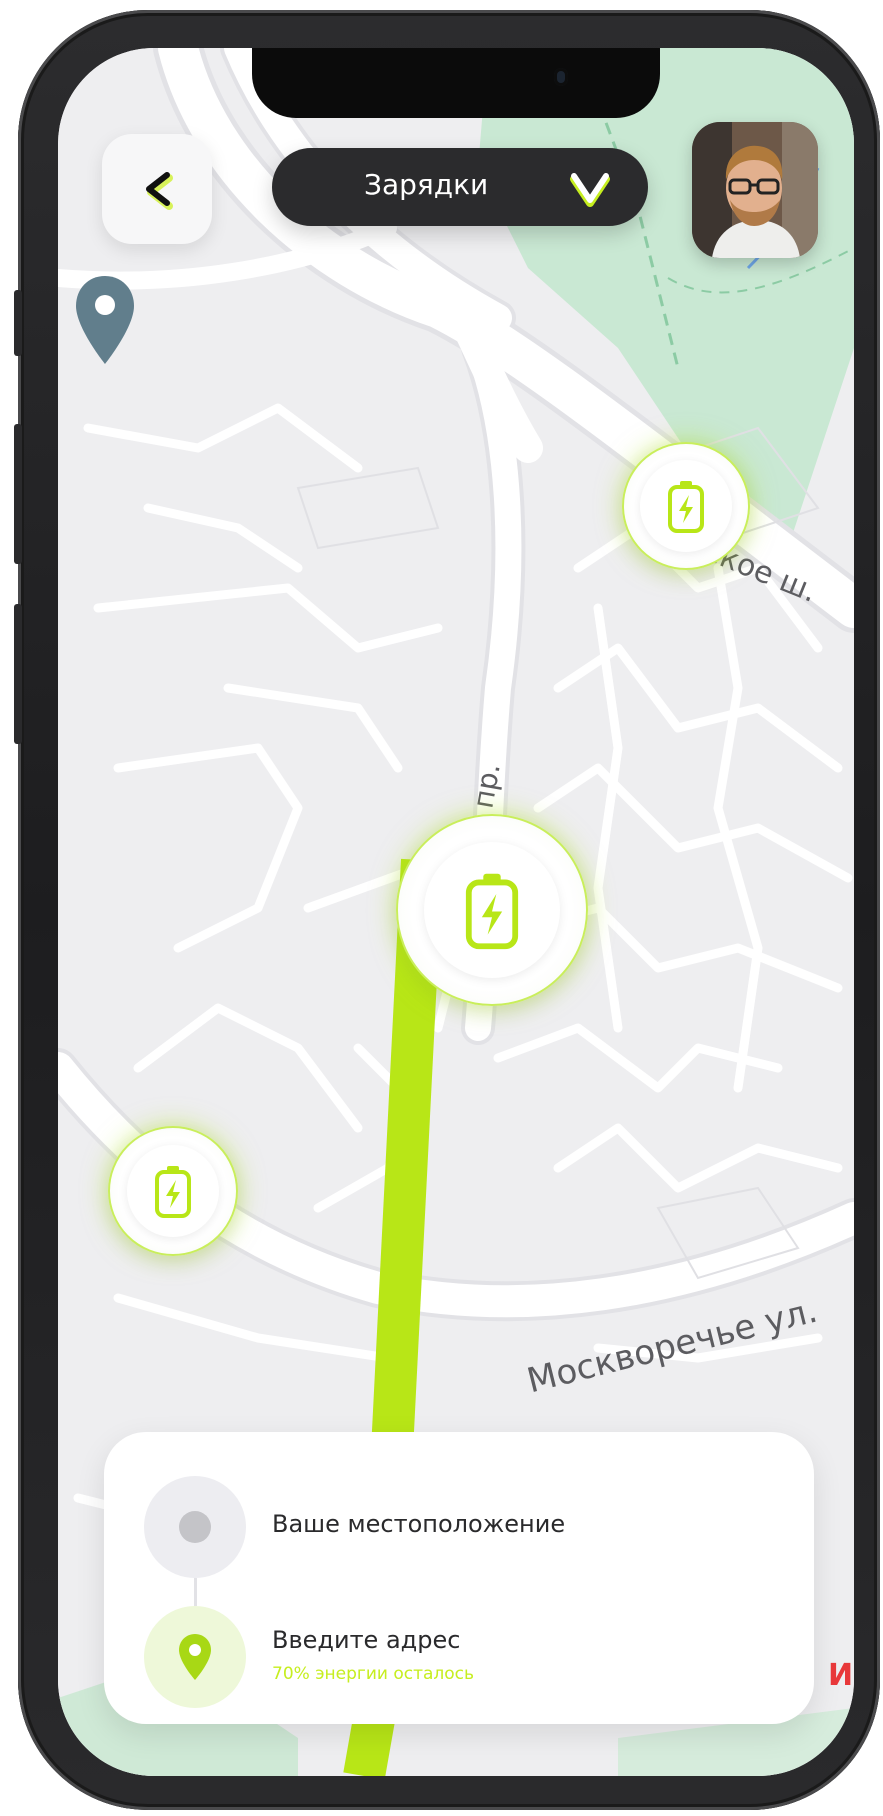  I want to click on map-pin-icon, so click(105, 322).